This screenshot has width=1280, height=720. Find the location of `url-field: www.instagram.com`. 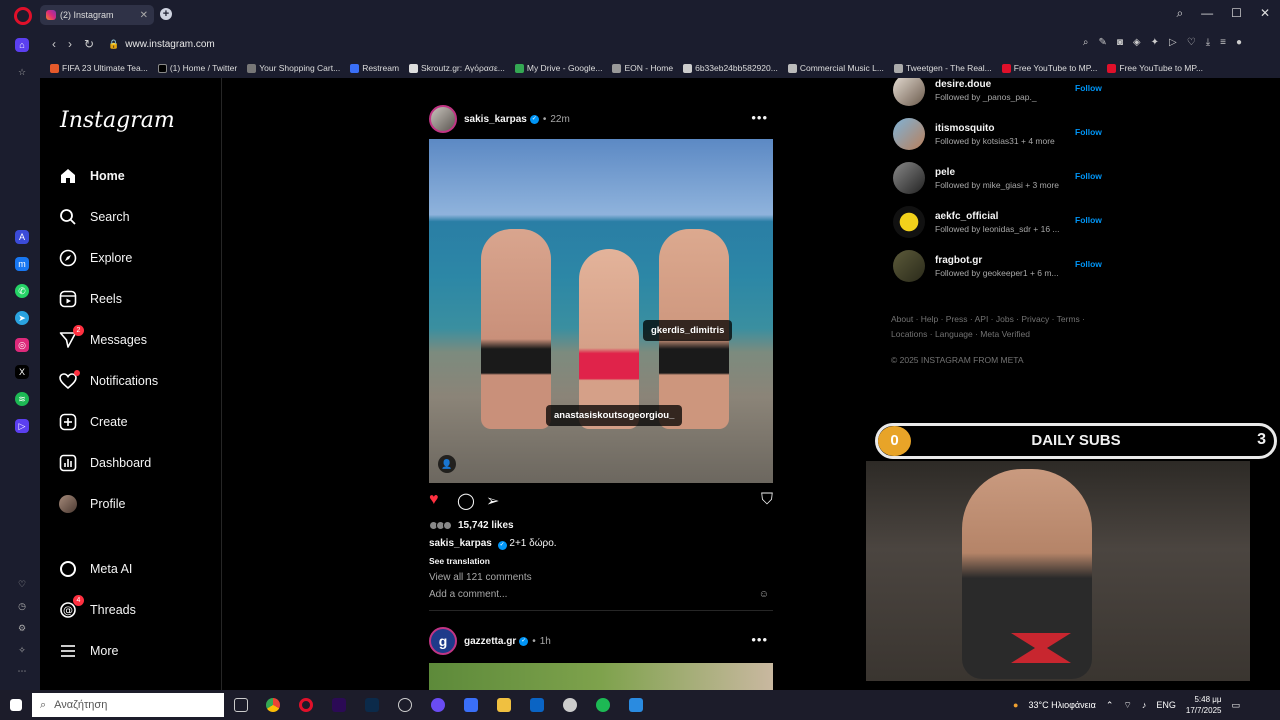

url-field: www.instagram.com is located at coordinates (169, 44).